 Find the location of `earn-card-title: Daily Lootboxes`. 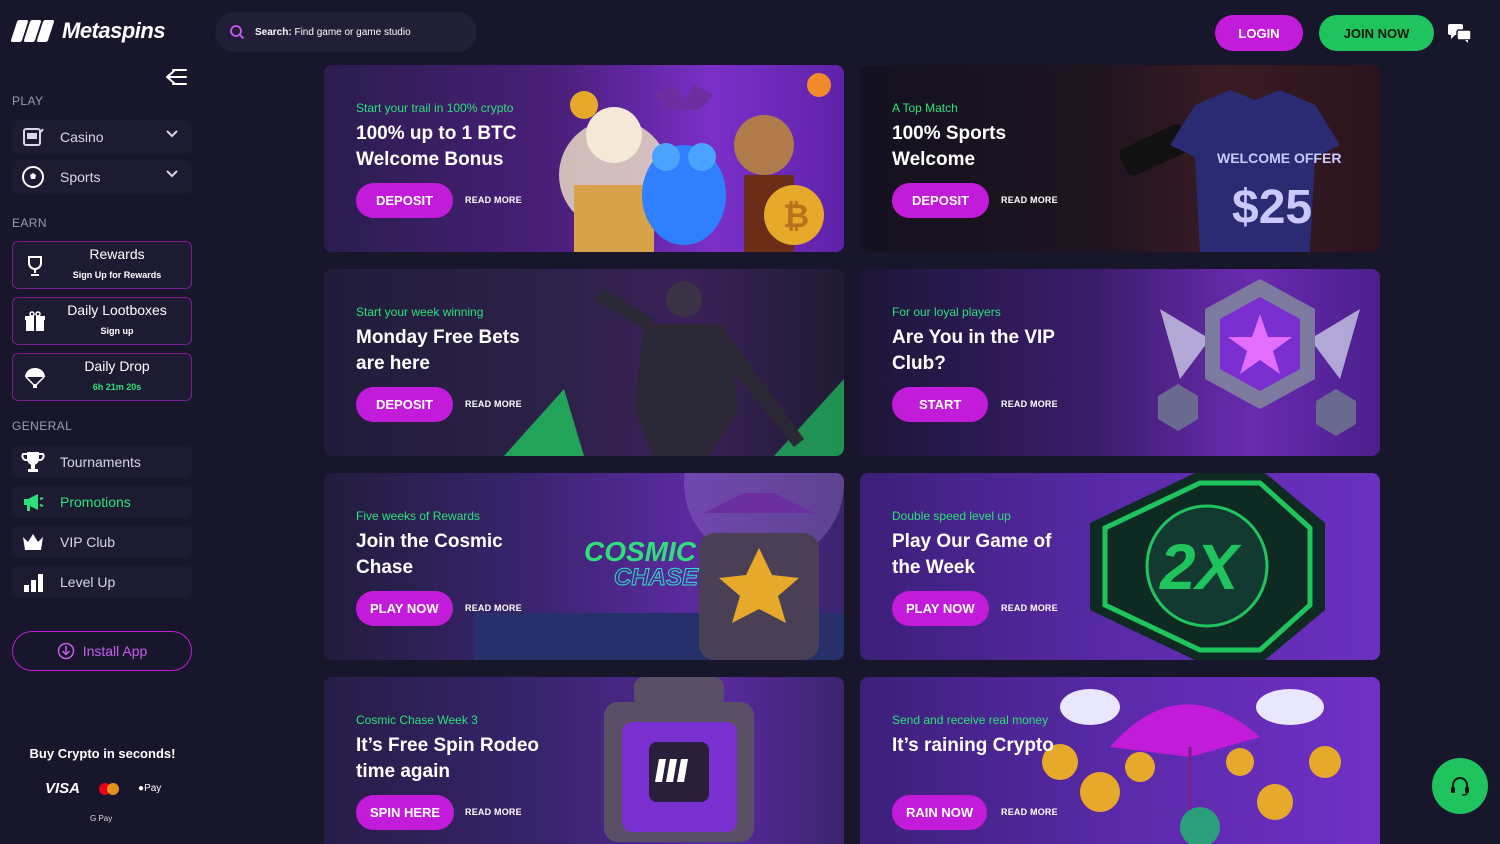

earn-card-title: Daily Lootboxes is located at coordinates (117, 310).